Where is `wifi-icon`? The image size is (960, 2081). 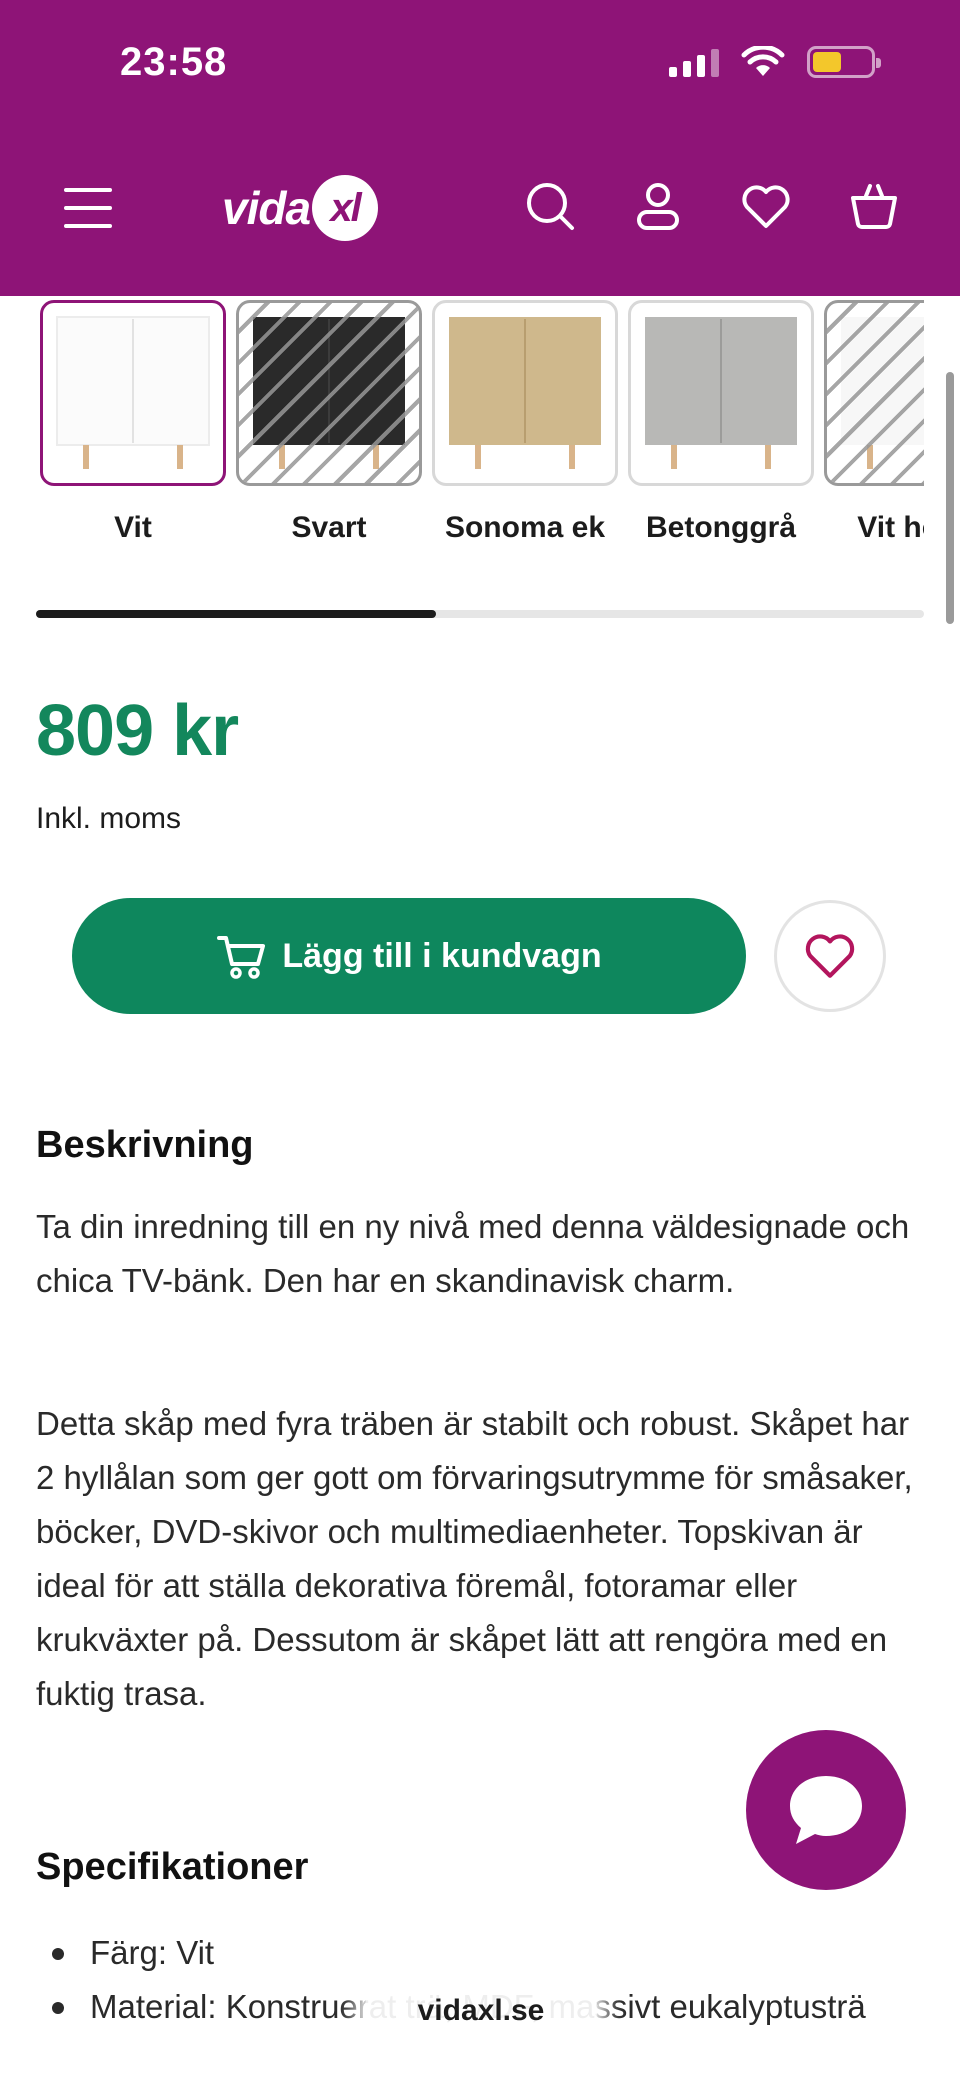 wifi-icon is located at coordinates (763, 61).